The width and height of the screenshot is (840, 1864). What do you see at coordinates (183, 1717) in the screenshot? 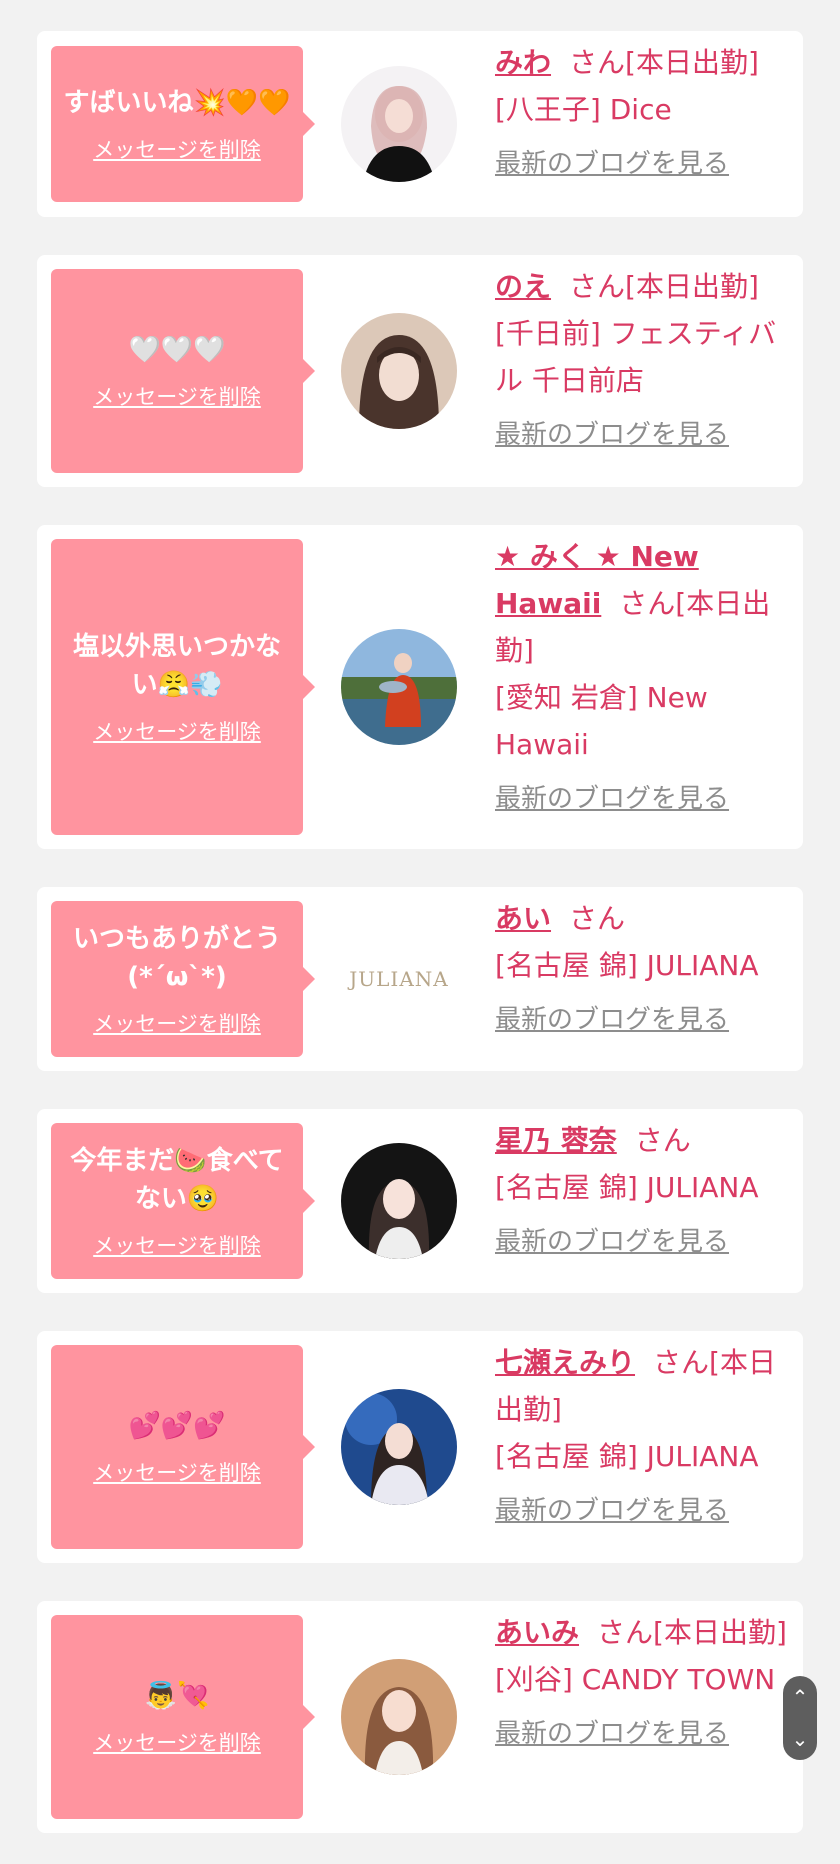
I see `message-bubble: 👼💘 メッセージを削除` at bounding box center [183, 1717].